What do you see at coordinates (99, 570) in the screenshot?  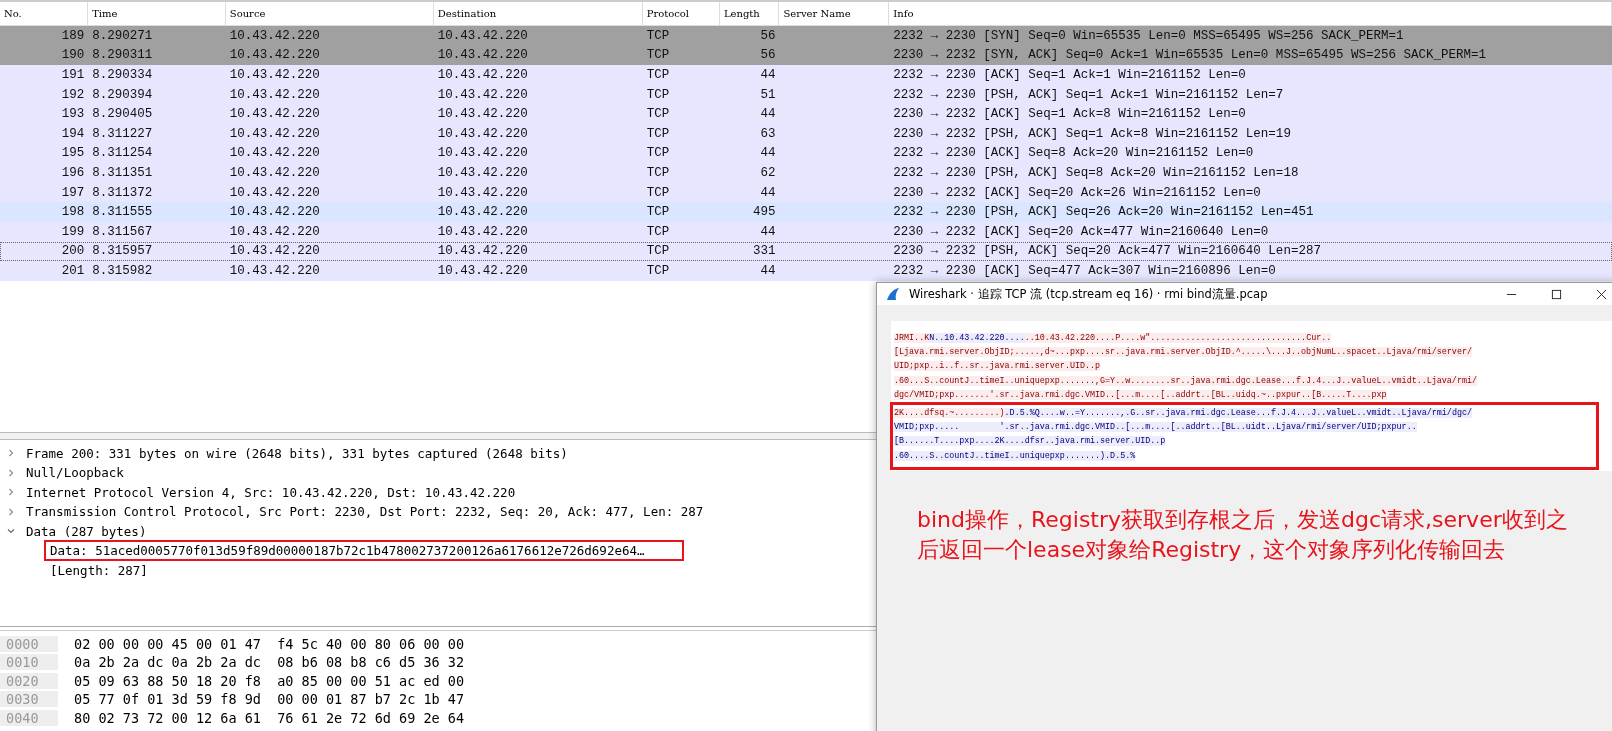 I see `tree-item: [Length: 287]` at bounding box center [99, 570].